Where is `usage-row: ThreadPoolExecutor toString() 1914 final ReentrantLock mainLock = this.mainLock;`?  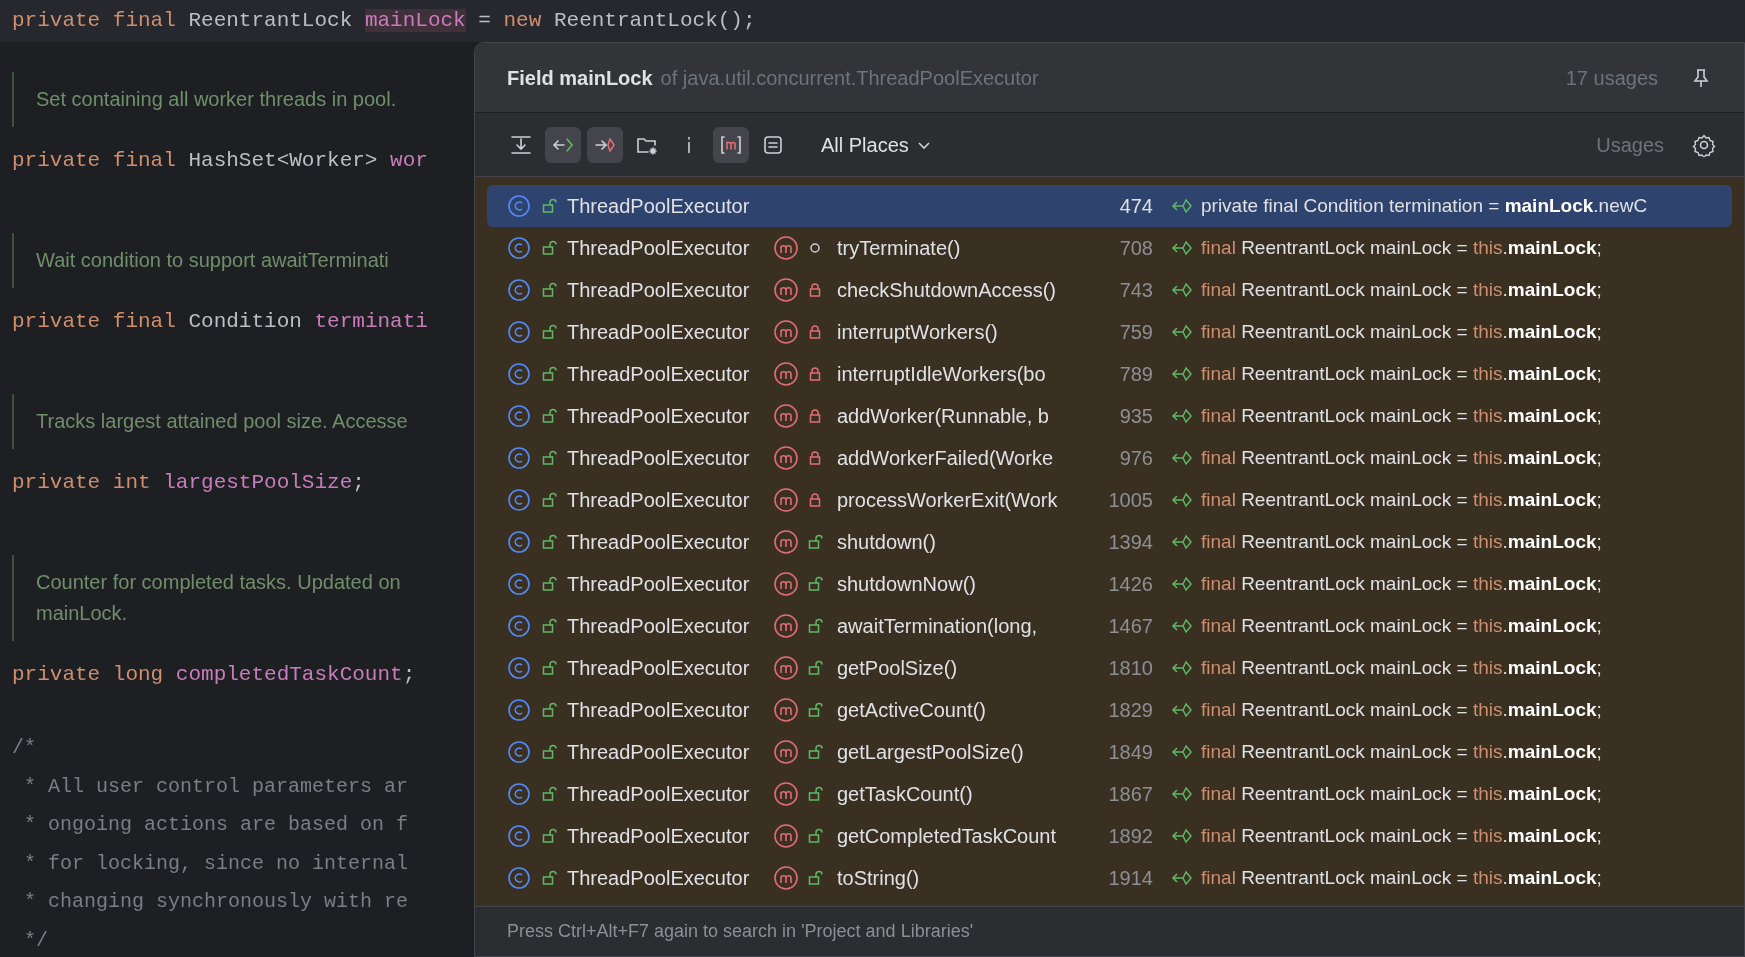 usage-row: ThreadPoolExecutor toString() 1914 final ReentrantLock mainLock = this.mainLock; is located at coordinates (1109, 878).